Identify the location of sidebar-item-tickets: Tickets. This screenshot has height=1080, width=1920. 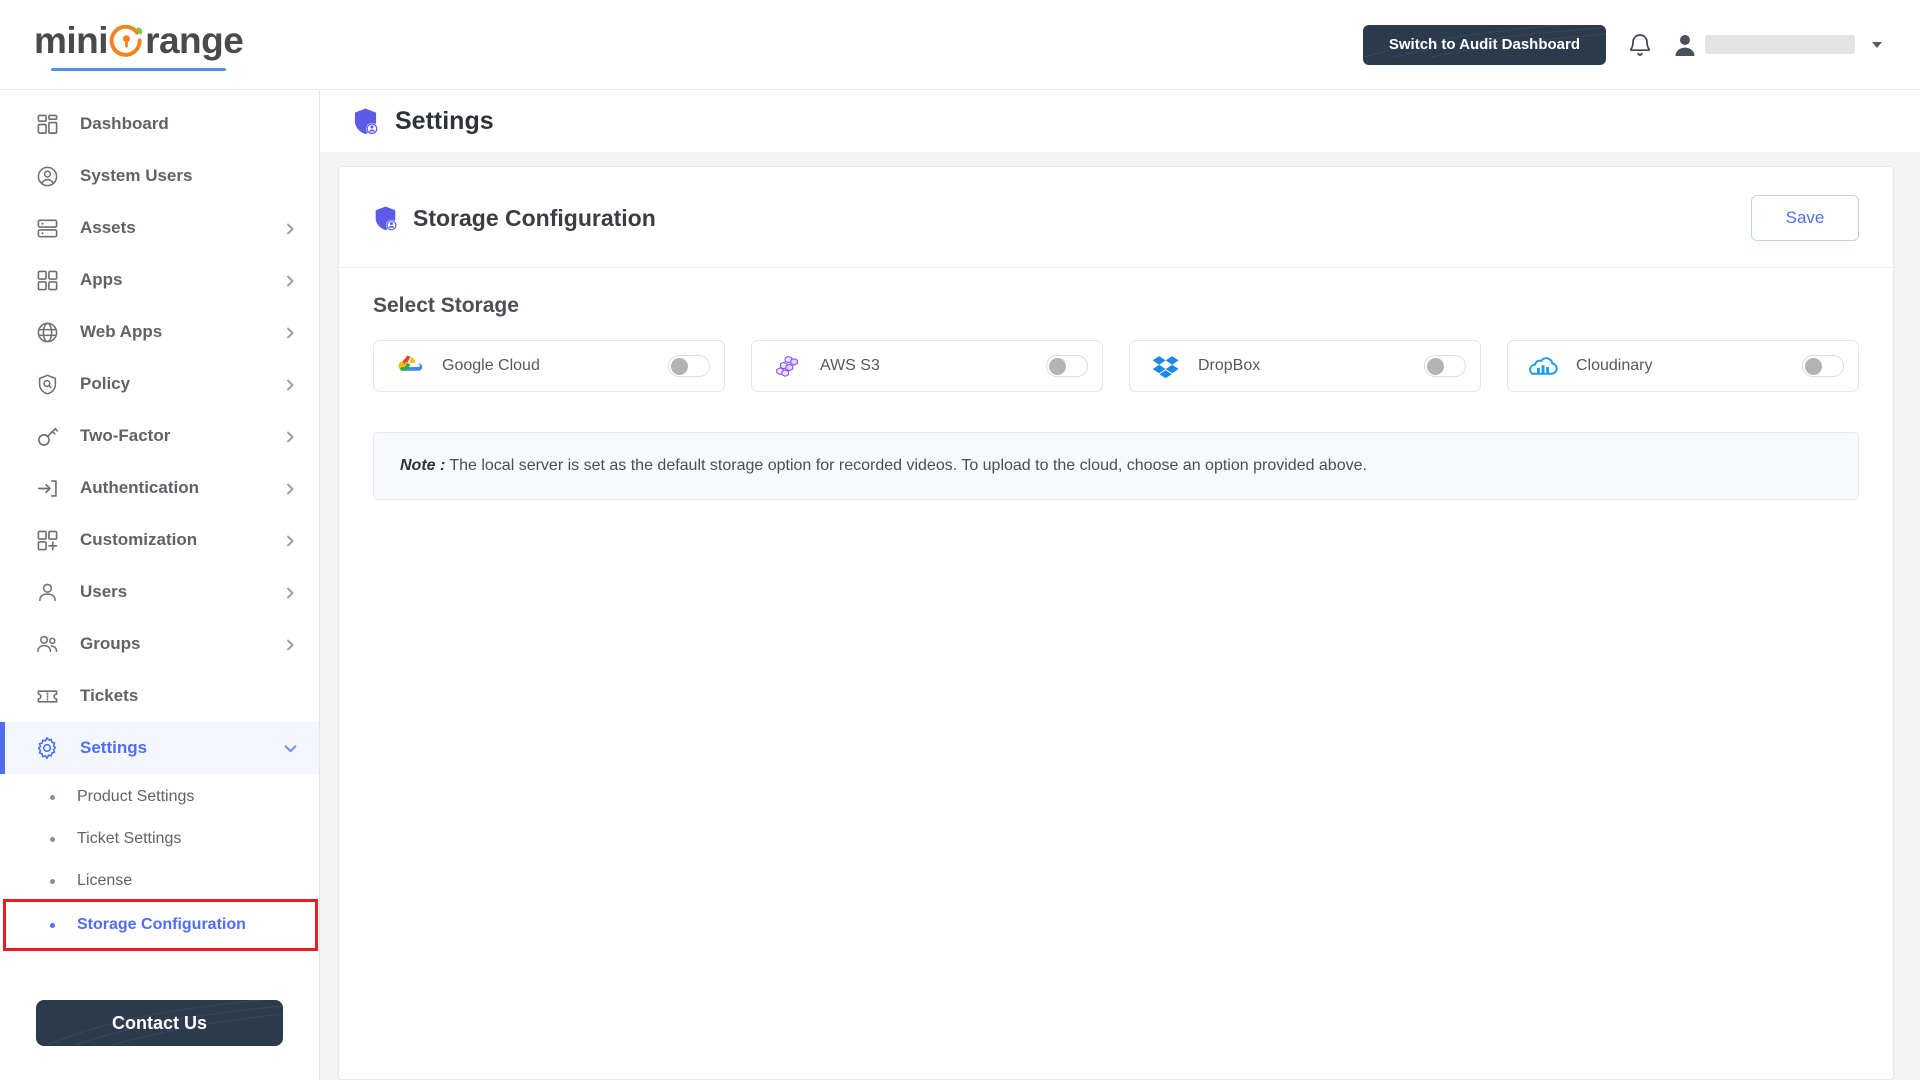
(159, 696).